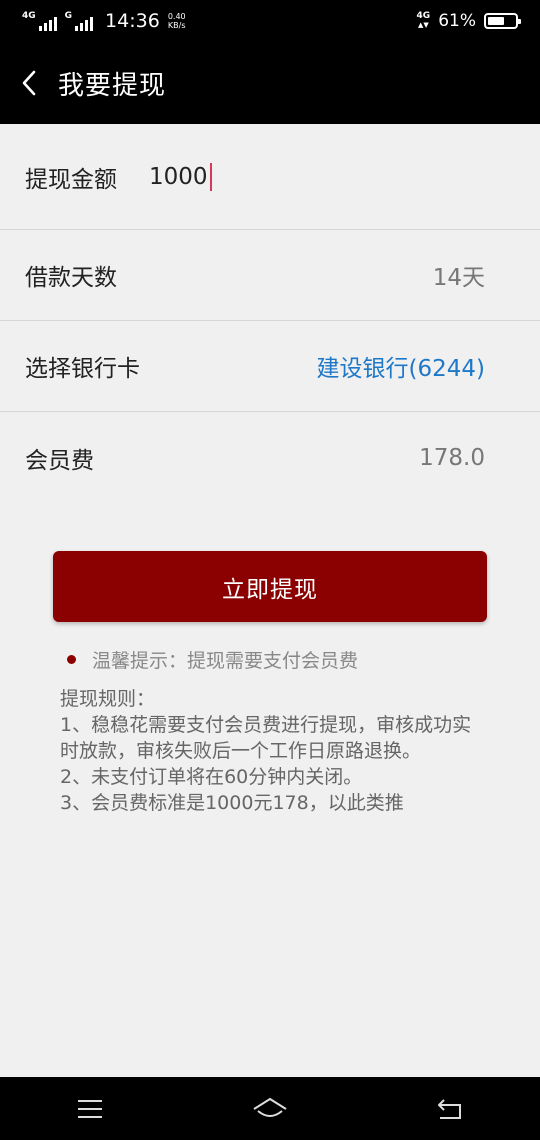 The height and width of the screenshot is (1140, 540). What do you see at coordinates (71, 278) in the screenshot?
I see `loan-days-label: 借款天数` at bounding box center [71, 278].